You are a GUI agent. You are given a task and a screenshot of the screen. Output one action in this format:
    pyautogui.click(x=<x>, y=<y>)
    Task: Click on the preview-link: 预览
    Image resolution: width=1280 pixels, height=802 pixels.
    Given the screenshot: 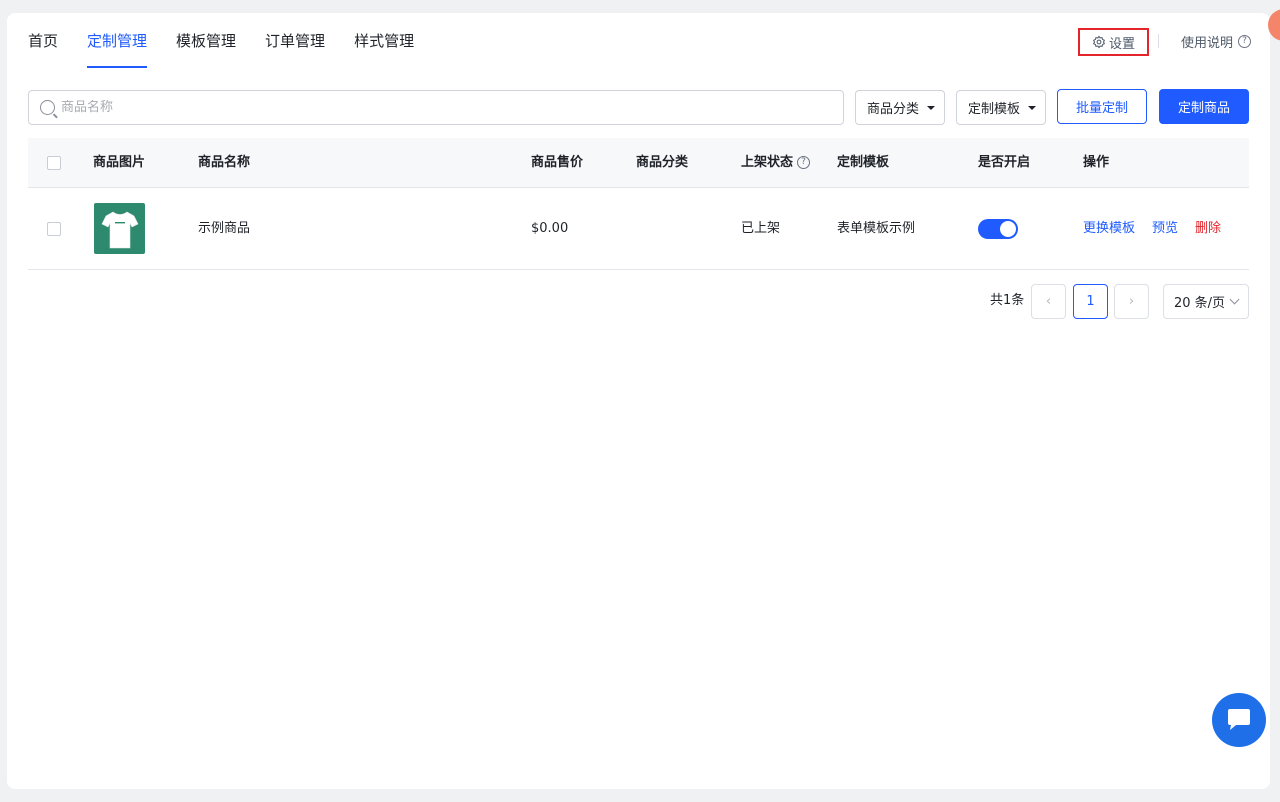 What is the action you would take?
    pyautogui.click(x=1165, y=229)
    